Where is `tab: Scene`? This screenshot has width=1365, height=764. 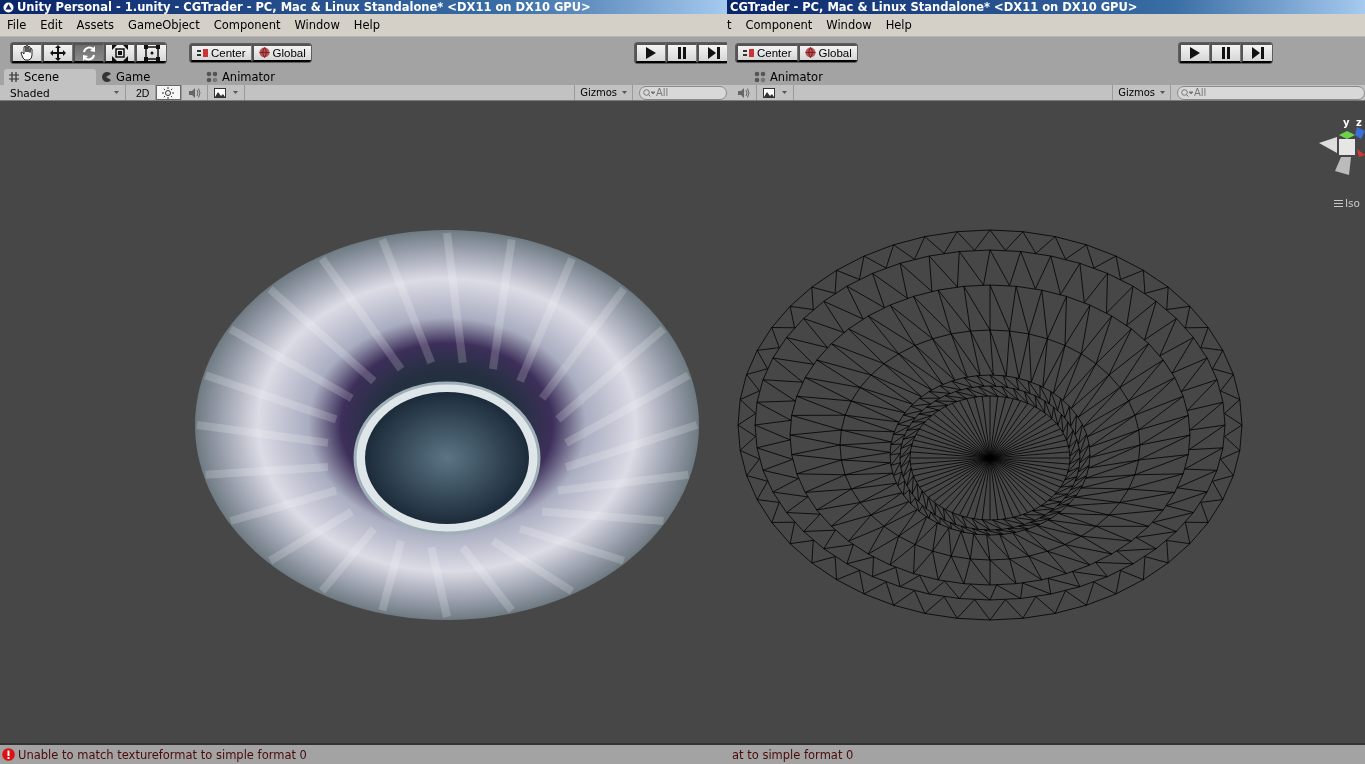
tab: Scene is located at coordinates (50, 77).